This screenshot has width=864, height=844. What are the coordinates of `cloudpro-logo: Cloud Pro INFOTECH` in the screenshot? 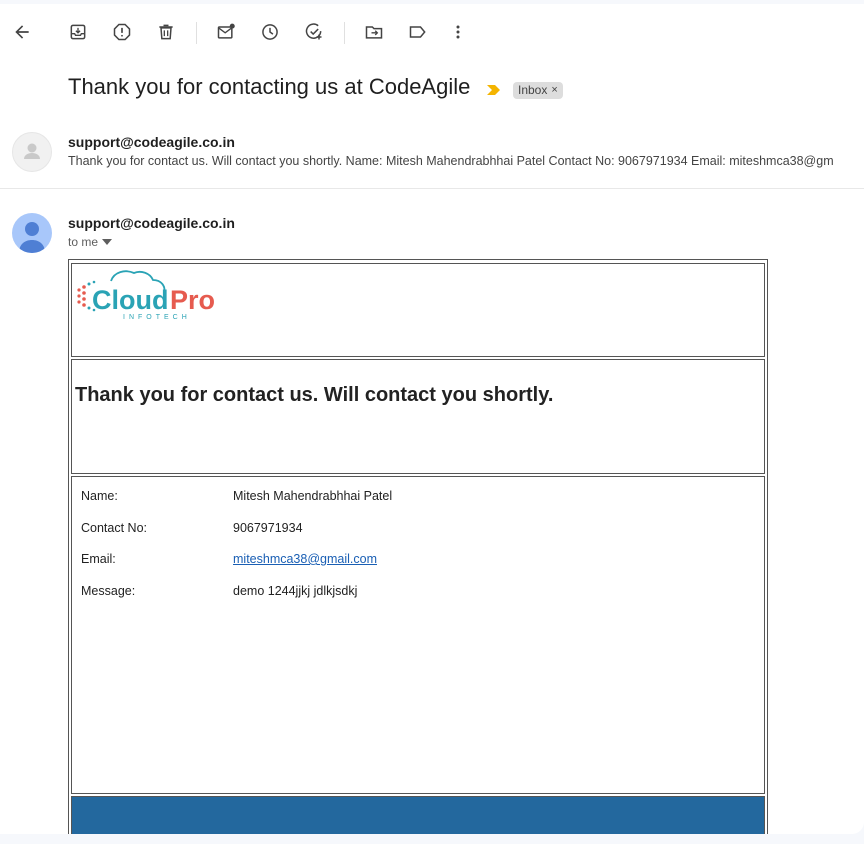 It's located at (157, 297).